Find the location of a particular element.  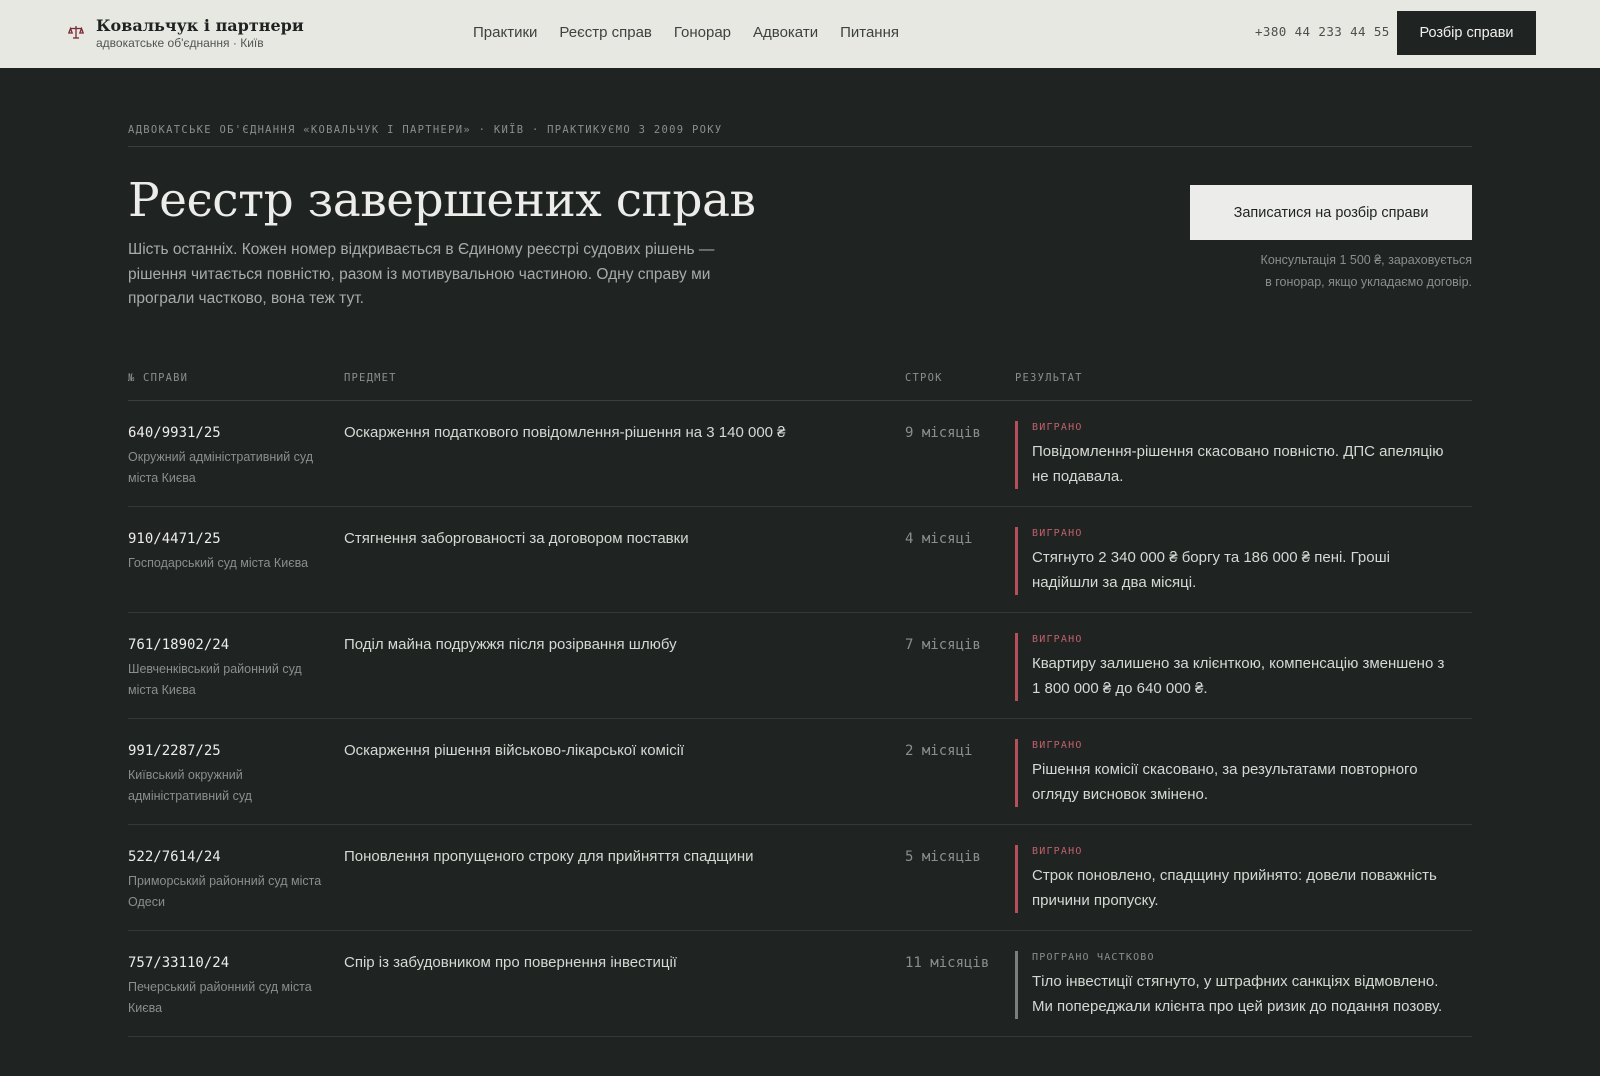

case-number-link: 991/2287/25 is located at coordinates (236, 751).